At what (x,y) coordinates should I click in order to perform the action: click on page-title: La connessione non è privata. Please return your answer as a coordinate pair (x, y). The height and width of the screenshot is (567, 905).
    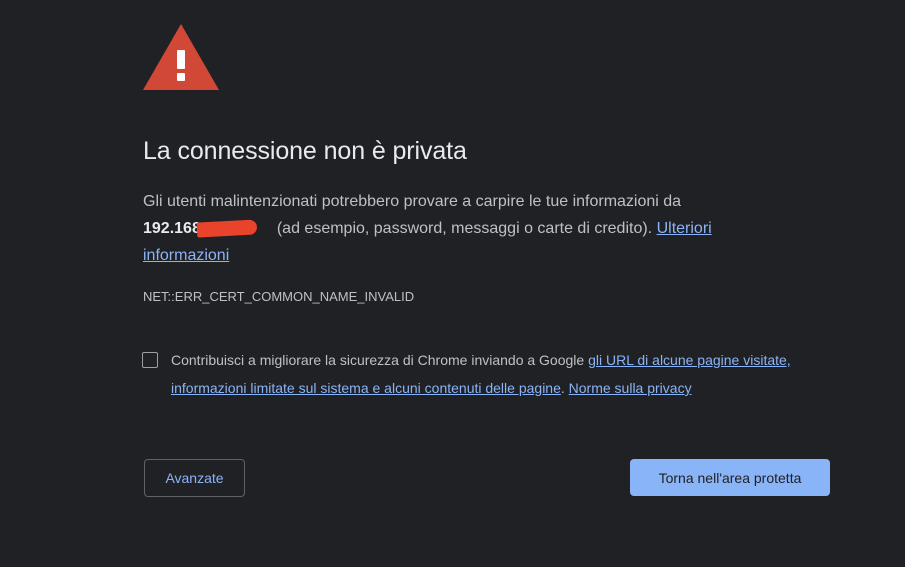
    Looking at the image, I should click on (305, 151).